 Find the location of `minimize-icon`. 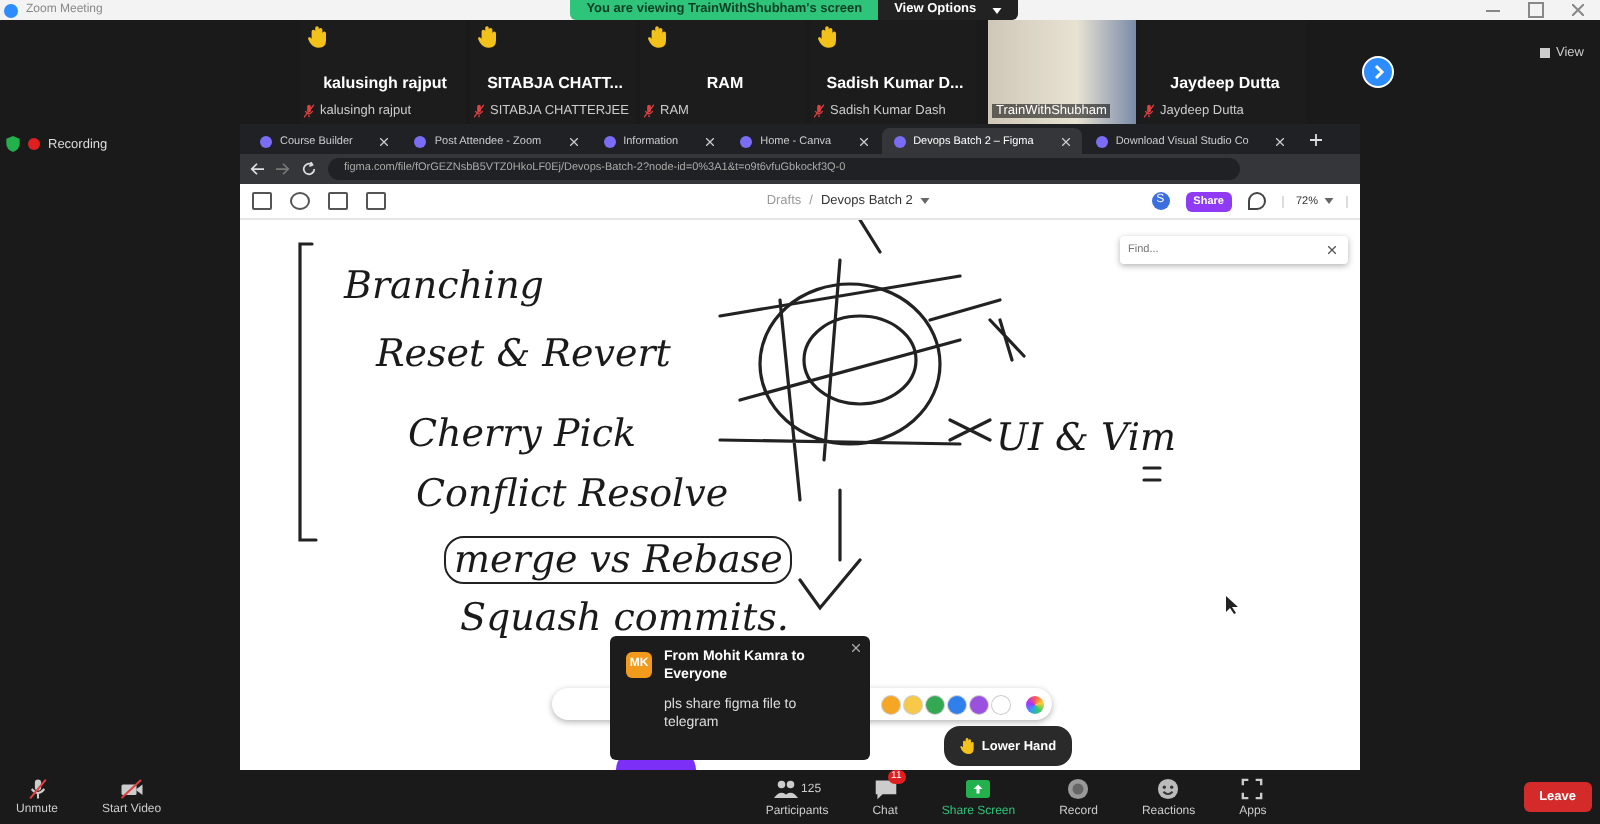

minimize-icon is located at coordinates (1492, 10).